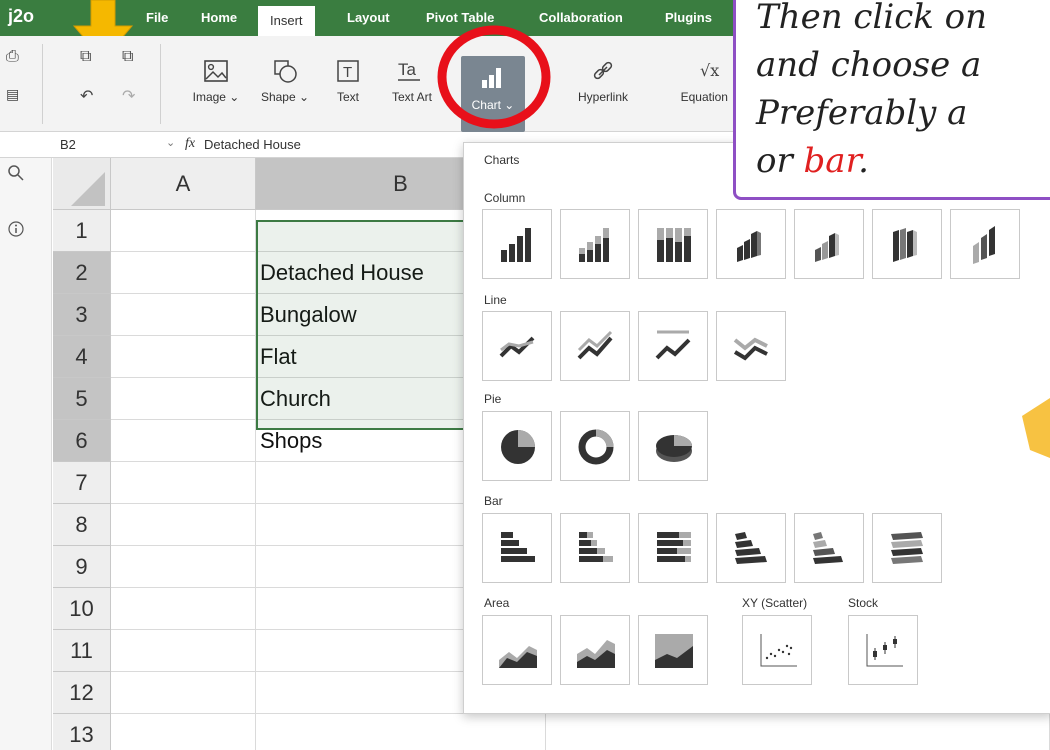  I want to click on callout-line-2: and choose a, so click(869, 65).